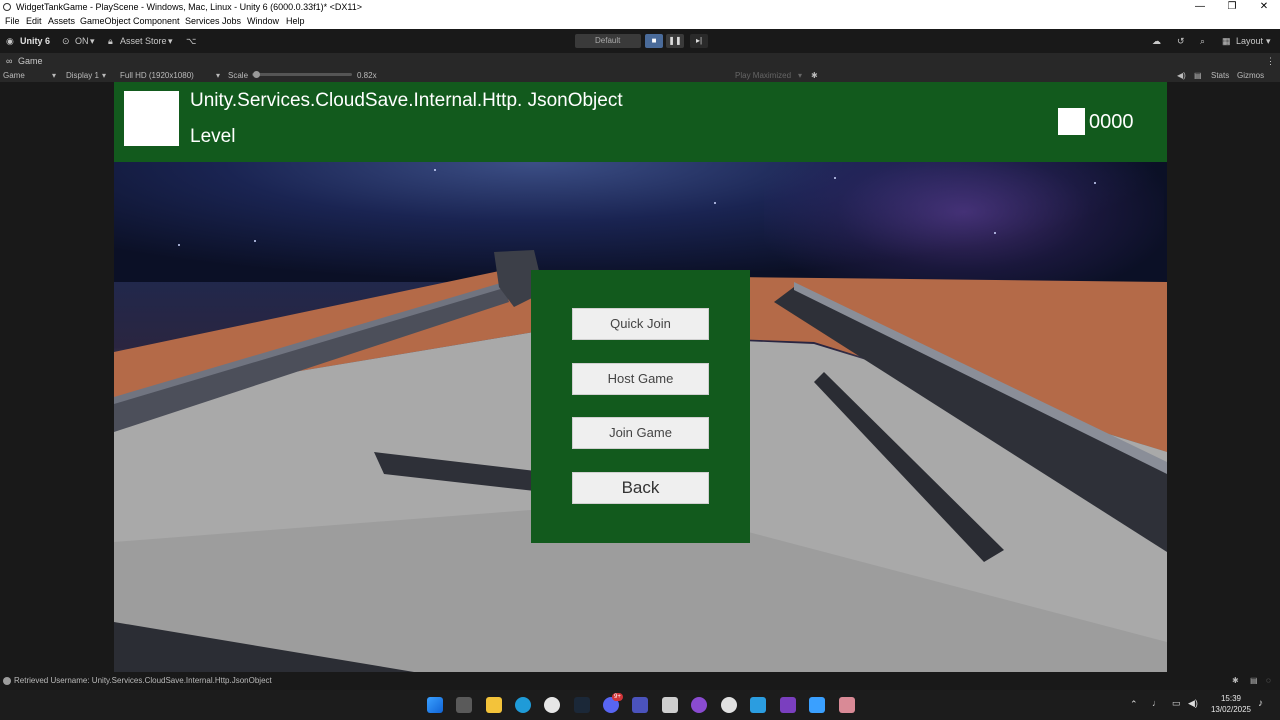  What do you see at coordinates (699, 41) in the screenshot?
I see `step-button: ▸|` at bounding box center [699, 41].